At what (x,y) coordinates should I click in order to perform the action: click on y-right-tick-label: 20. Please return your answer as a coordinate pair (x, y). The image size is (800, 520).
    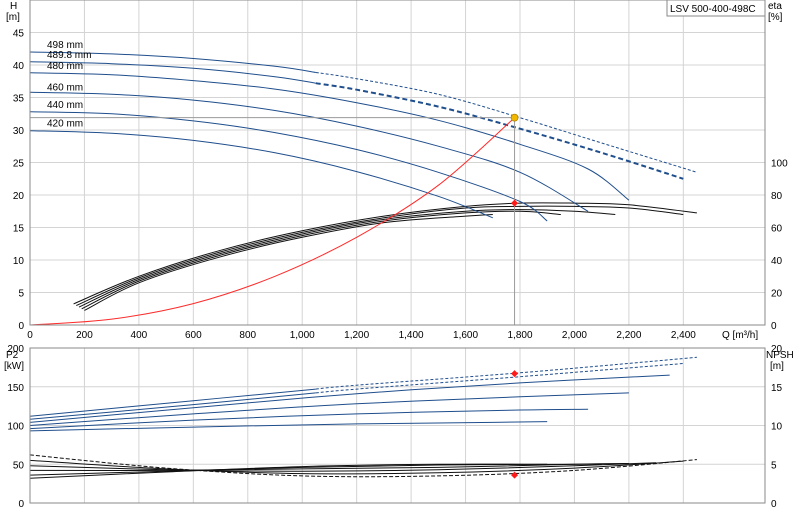
    Looking at the image, I should click on (777, 294).